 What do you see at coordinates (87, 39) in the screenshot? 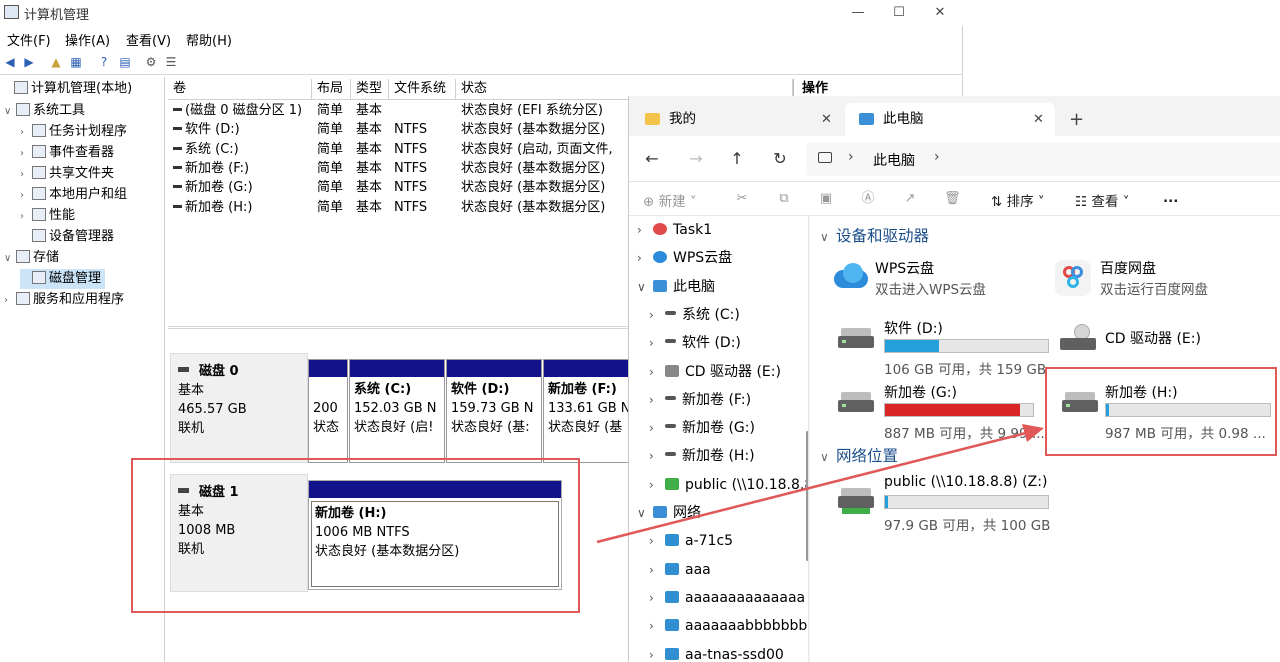
I see `menu-action: 操作(A)` at bounding box center [87, 39].